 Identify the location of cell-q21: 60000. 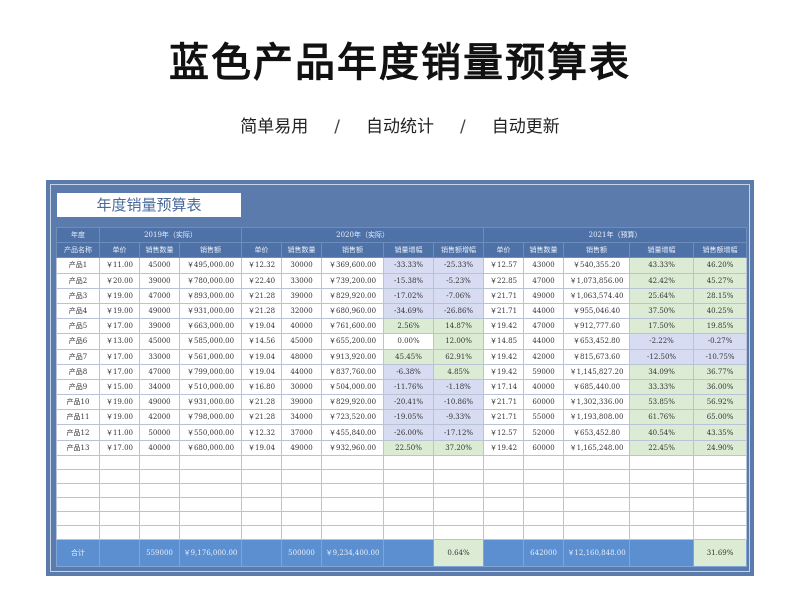
(544, 447).